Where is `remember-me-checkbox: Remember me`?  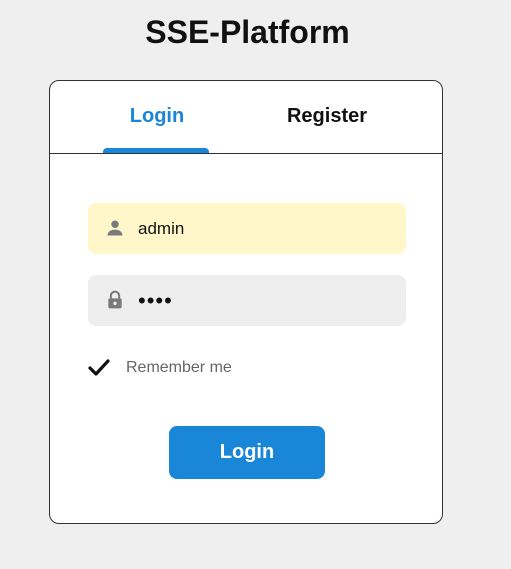 remember-me-checkbox: Remember me is located at coordinates (188, 368).